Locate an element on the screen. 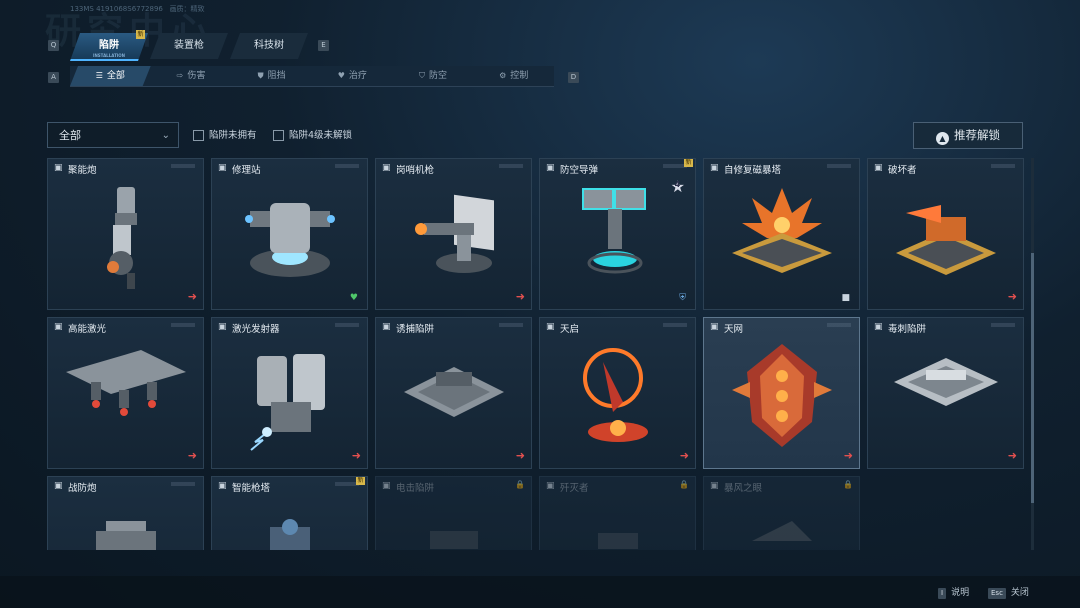  thumbs-up-icon: ▲ is located at coordinates (942, 138).